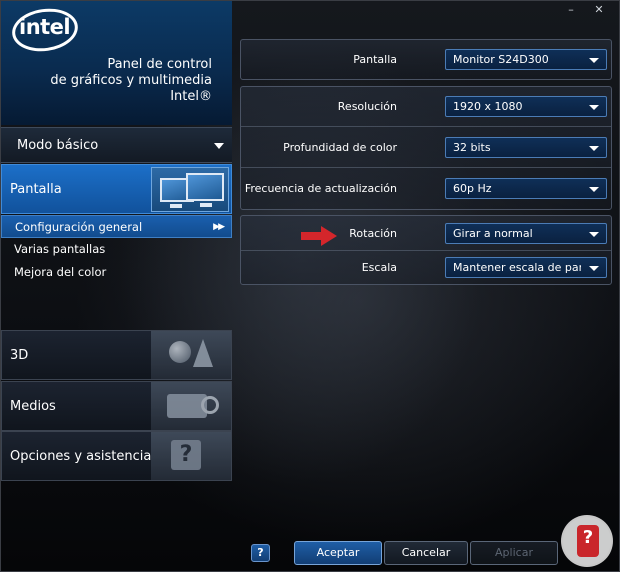 The width and height of the screenshot is (620, 572). I want to click on close-button: ✕, so click(599, 10).